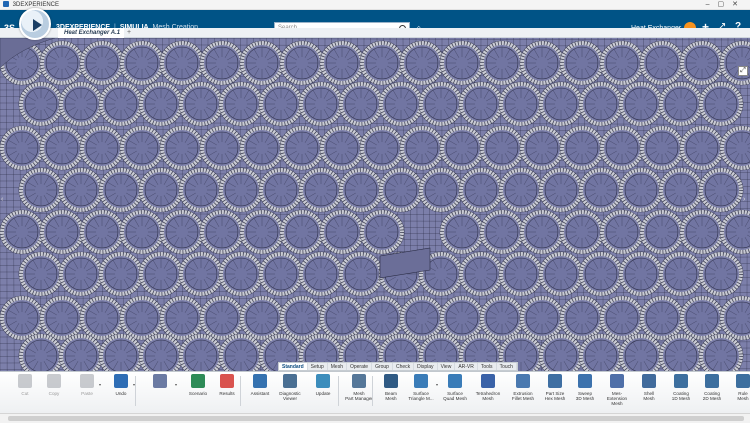 Image resolution: width=750 pixels, height=423 pixels. I want to click on tool-label: Sweep 3D Mesh, so click(585, 396).